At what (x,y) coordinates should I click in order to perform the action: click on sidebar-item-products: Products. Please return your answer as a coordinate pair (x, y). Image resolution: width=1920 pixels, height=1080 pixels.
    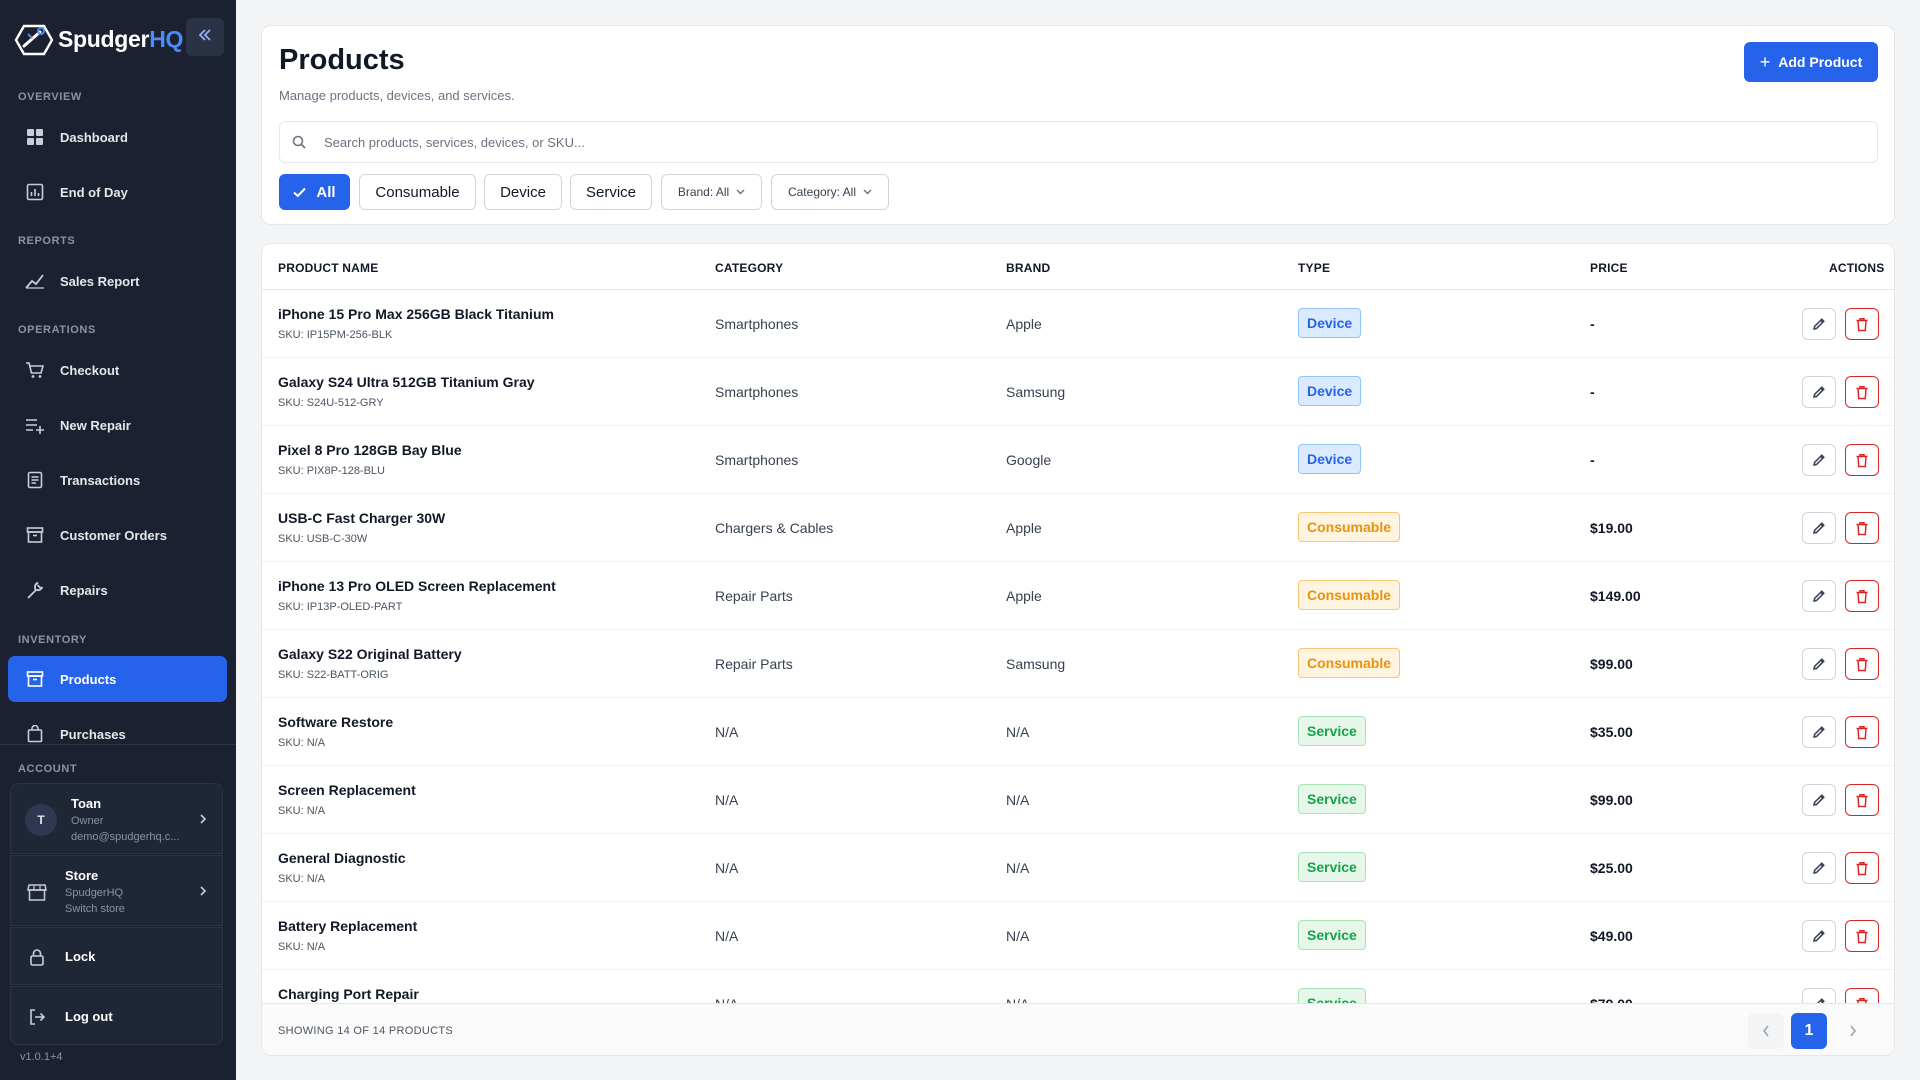
    Looking at the image, I should click on (117, 679).